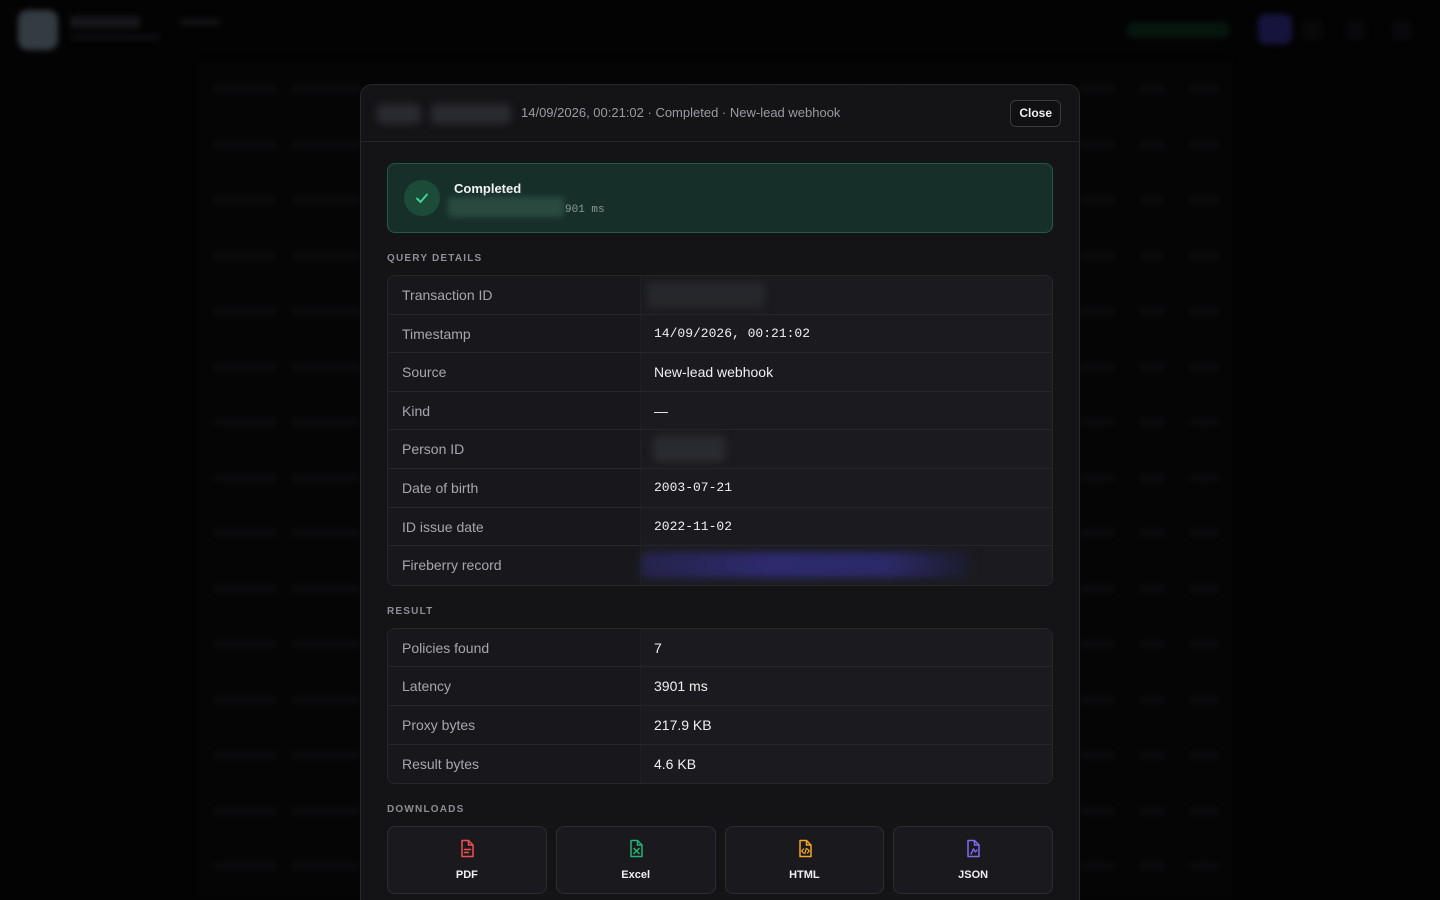  What do you see at coordinates (467, 848) in the screenshot?
I see `file-pdf-icon` at bounding box center [467, 848].